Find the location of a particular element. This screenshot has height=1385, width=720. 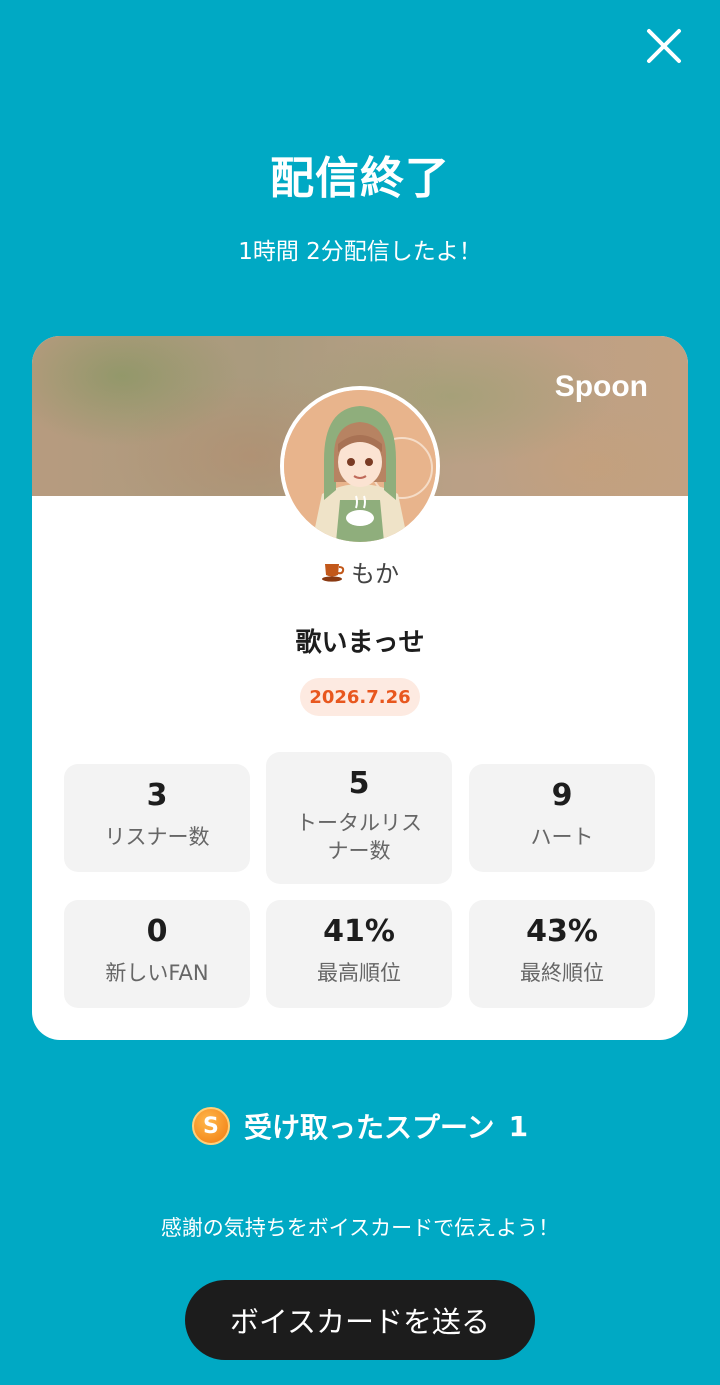

stat-label: 新しいFAN is located at coordinates (157, 973).